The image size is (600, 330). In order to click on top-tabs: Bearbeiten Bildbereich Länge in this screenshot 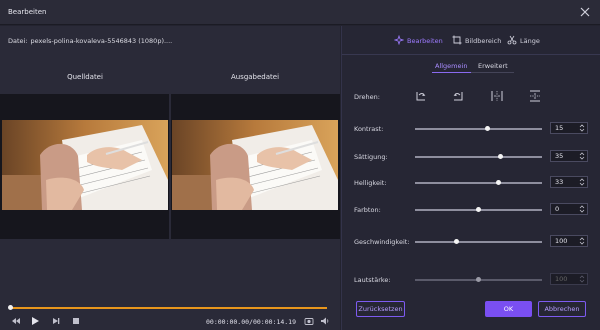, I will do `click(471, 40)`.